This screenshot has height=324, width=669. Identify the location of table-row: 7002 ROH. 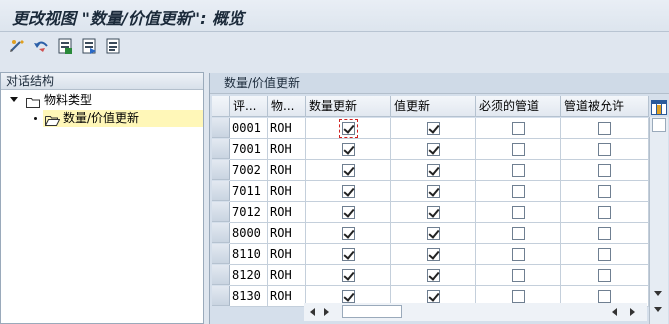
(430, 170).